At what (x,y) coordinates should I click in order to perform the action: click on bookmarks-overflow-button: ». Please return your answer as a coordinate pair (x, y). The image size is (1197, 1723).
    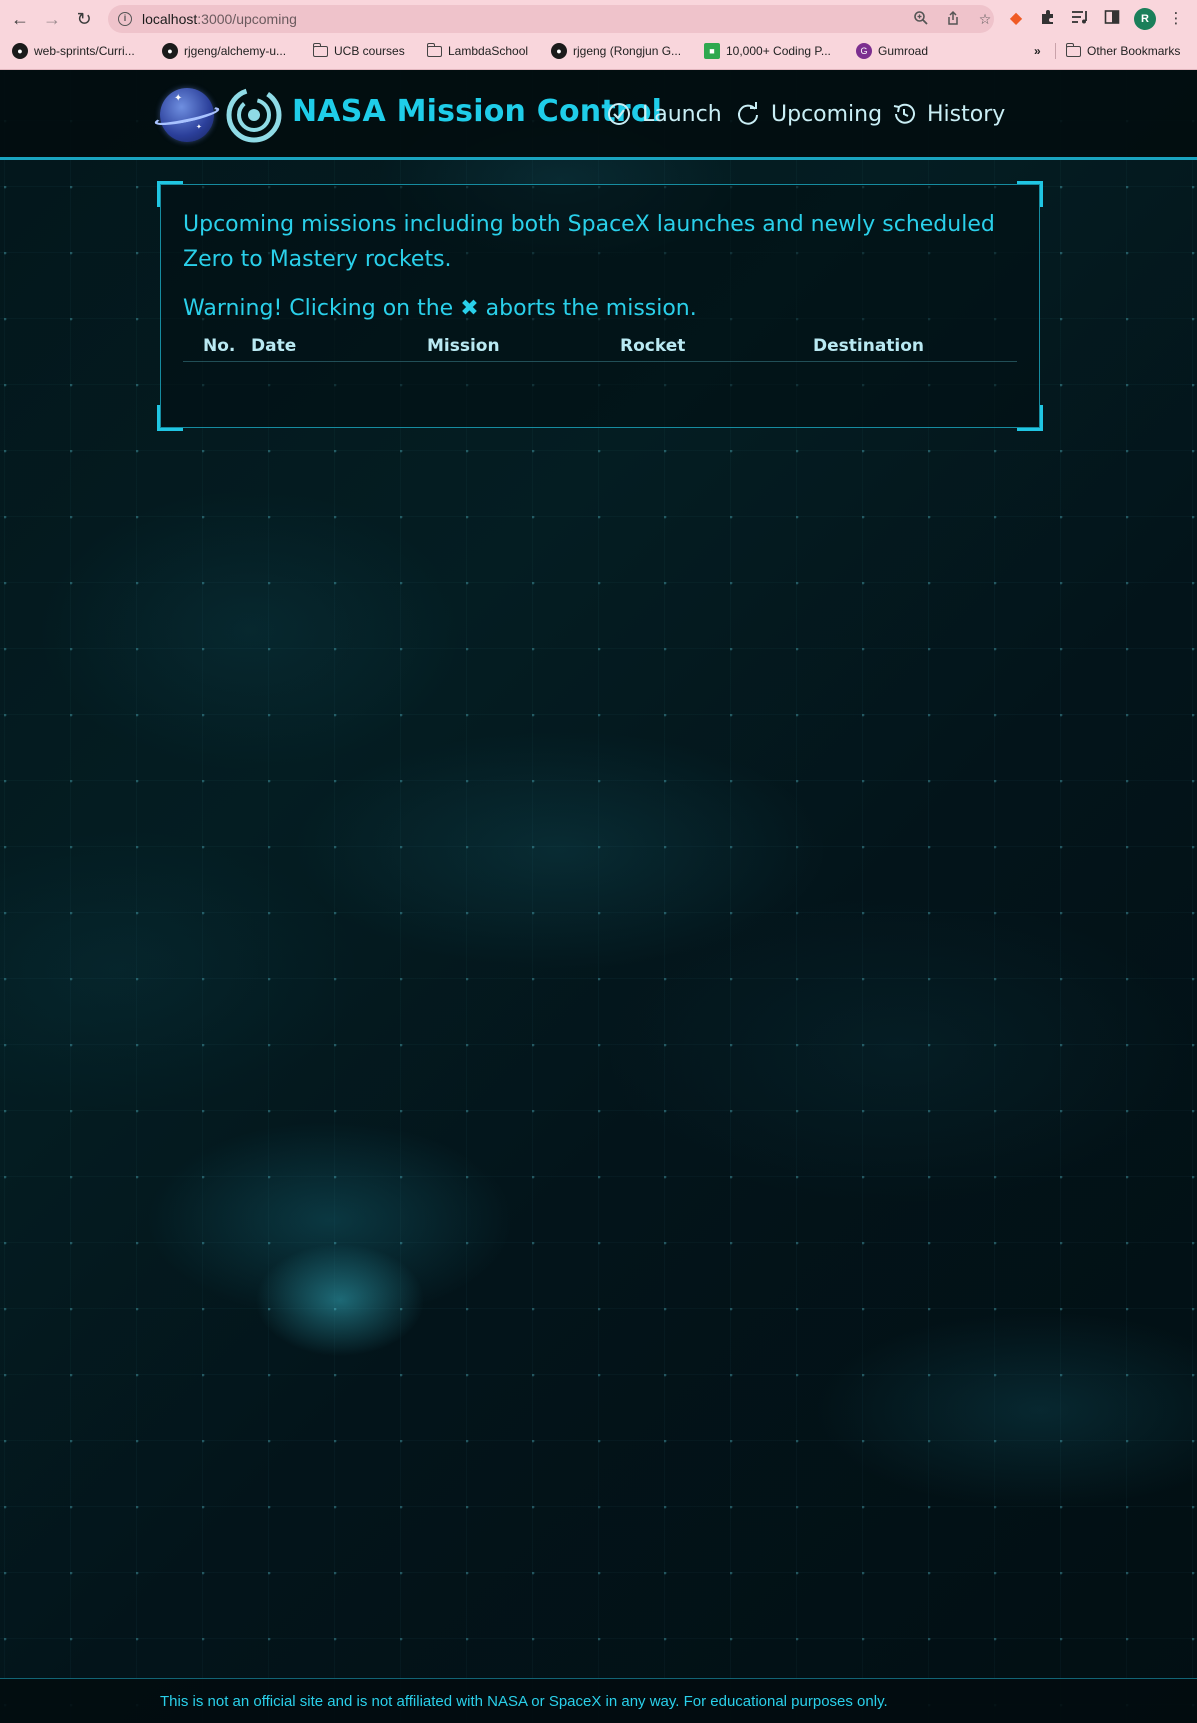
    Looking at the image, I should click on (1037, 51).